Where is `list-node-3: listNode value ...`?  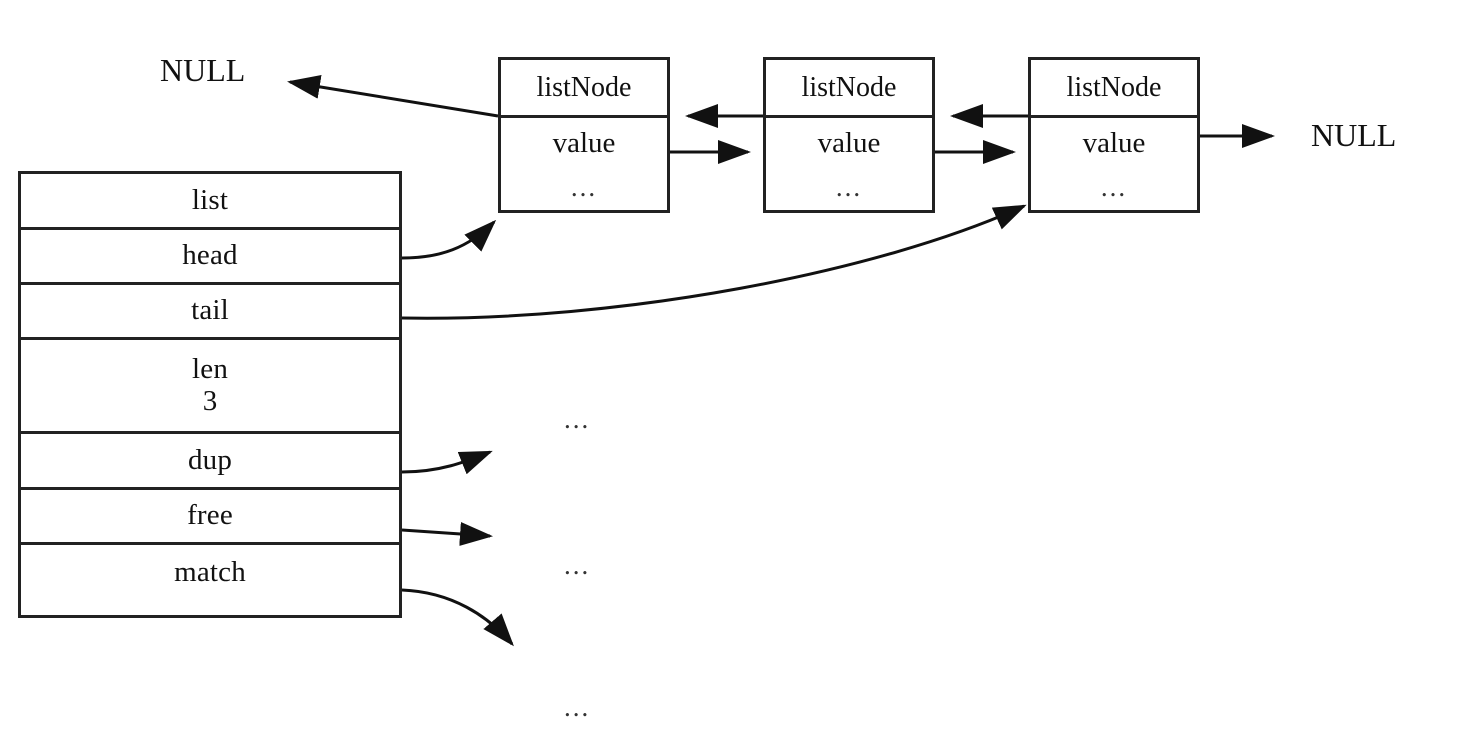 list-node-3: listNode value ... is located at coordinates (1114, 135).